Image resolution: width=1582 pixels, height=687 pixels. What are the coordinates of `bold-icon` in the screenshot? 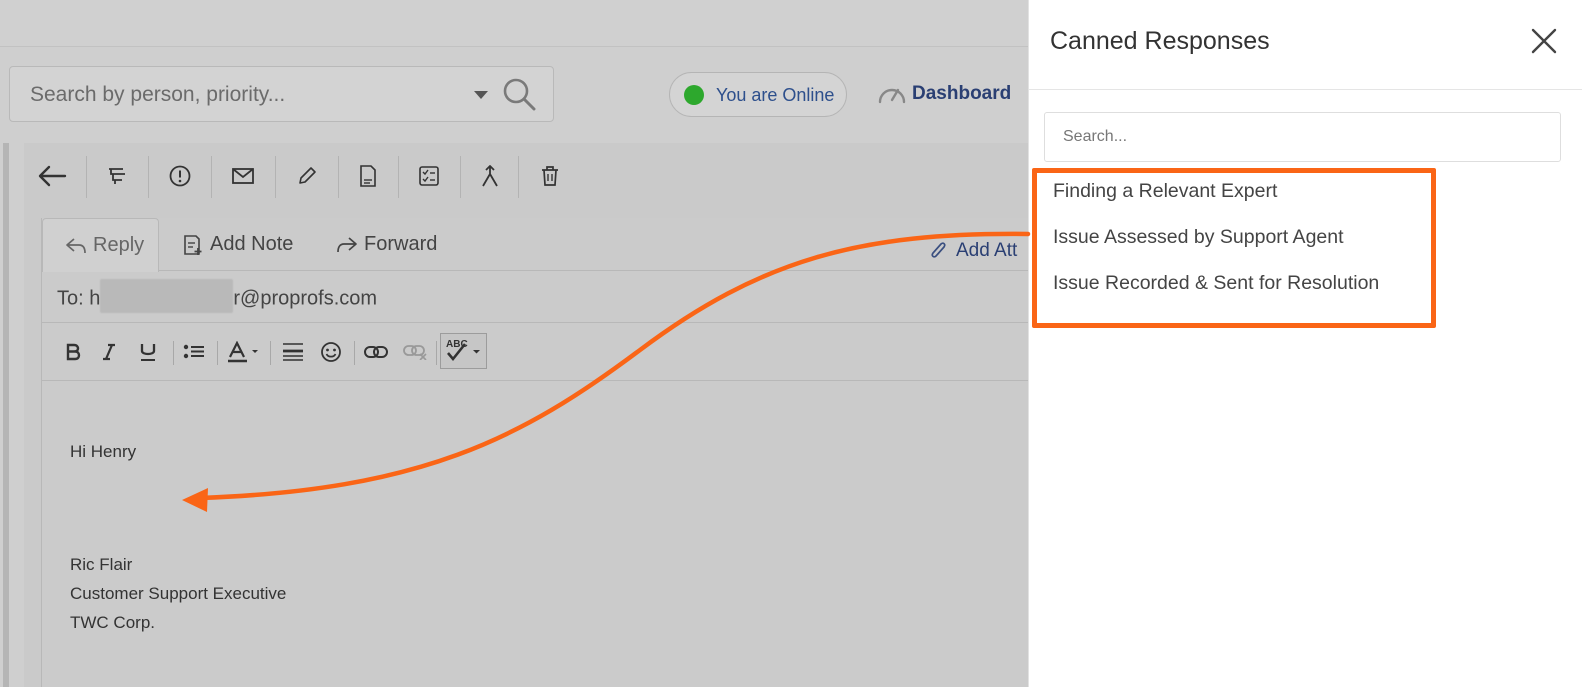 It's located at (73, 352).